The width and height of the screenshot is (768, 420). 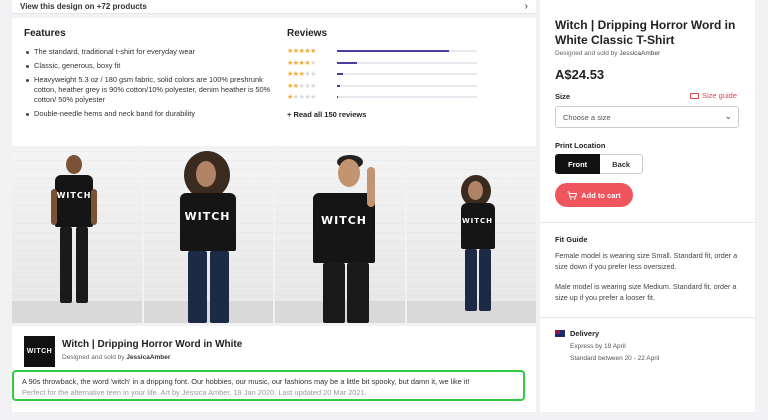 What do you see at coordinates (615, 358) in the screenshot?
I see `delivery-standard: Standard between 20 - 22 April` at bounding box center [615, 358].